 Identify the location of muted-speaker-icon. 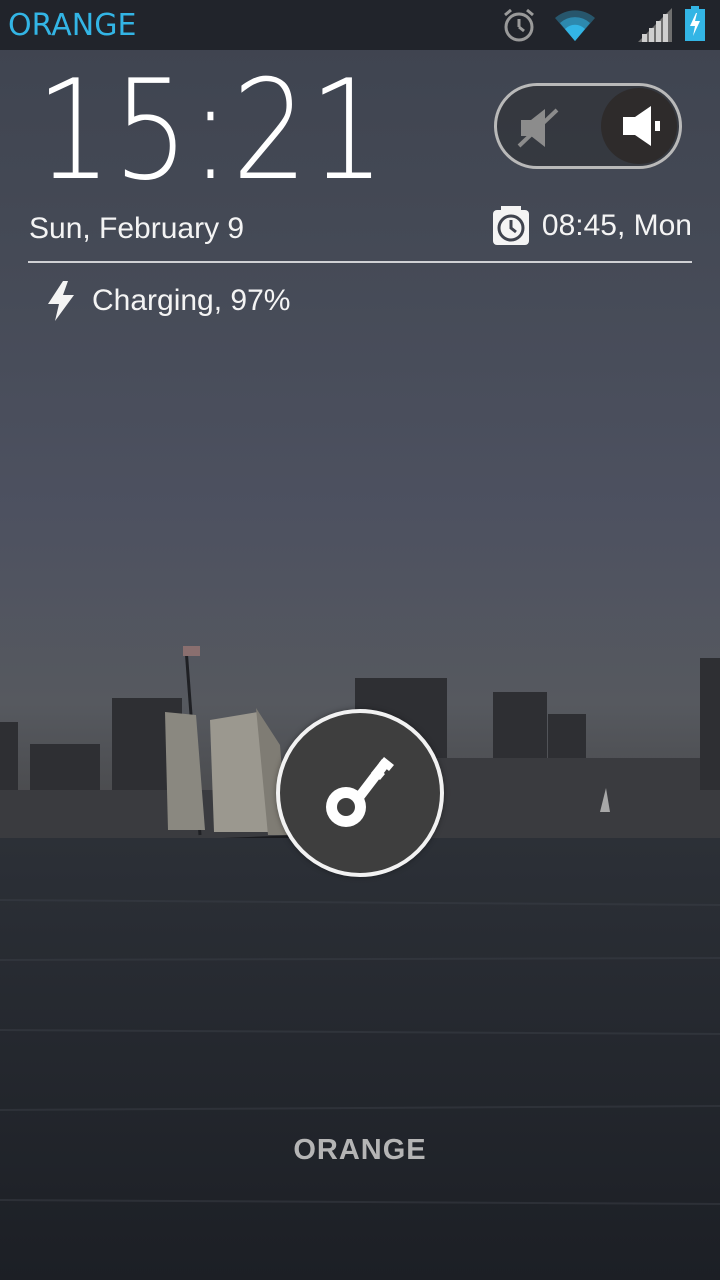
(539, 128).